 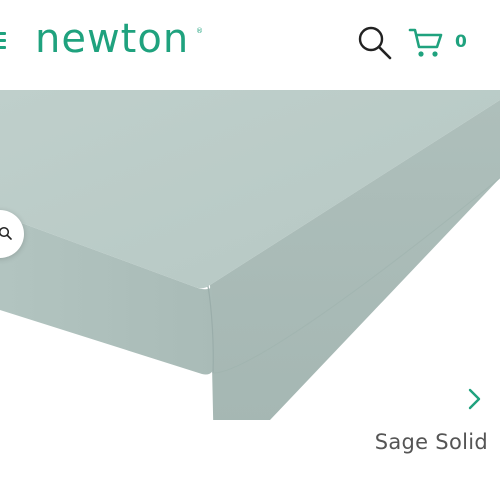 What do you see at coordinates (5, 41) in the screenshot?
I see `hamburger-menu-icon` at bounding box center [5, 41].